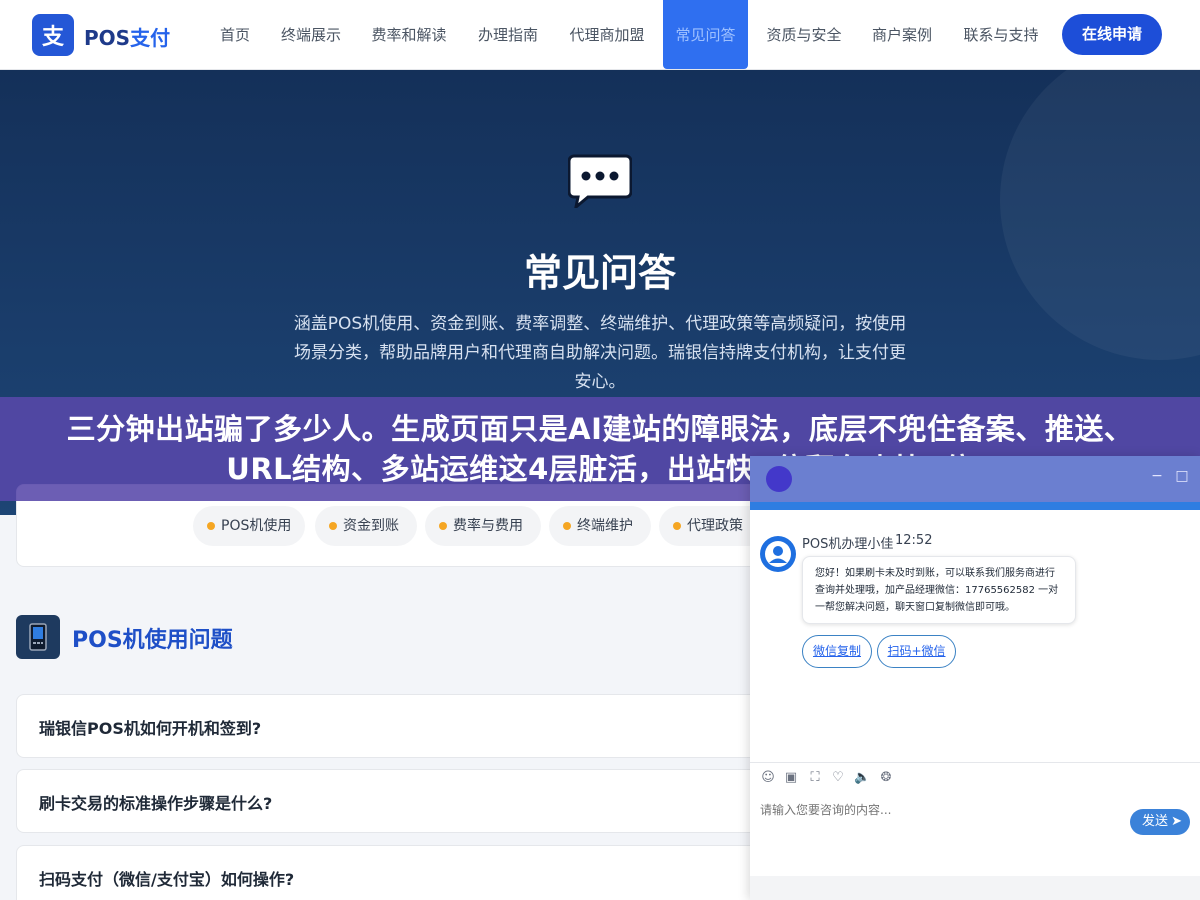 This screenshot has width=1200, height=900. I want to click on category-pill-settlement: 资金到账, so click(366, 526).